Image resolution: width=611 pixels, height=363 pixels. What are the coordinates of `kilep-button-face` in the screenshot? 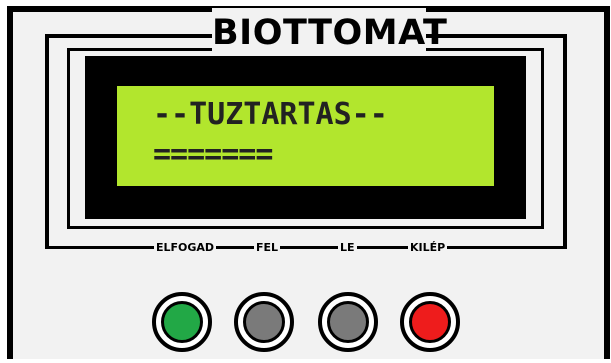 It's located at (430, 322).